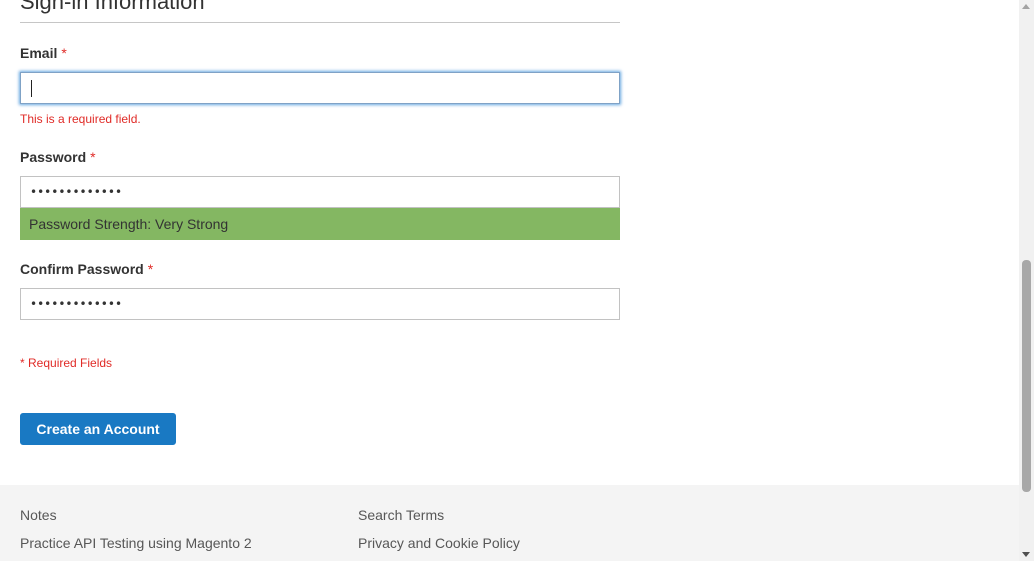 This screenshot has height=561, width=1034. Describe the element at coordinates (82, 269) in the screenshot. I see `confirm-password-label-text: Confirm Password` at that location.